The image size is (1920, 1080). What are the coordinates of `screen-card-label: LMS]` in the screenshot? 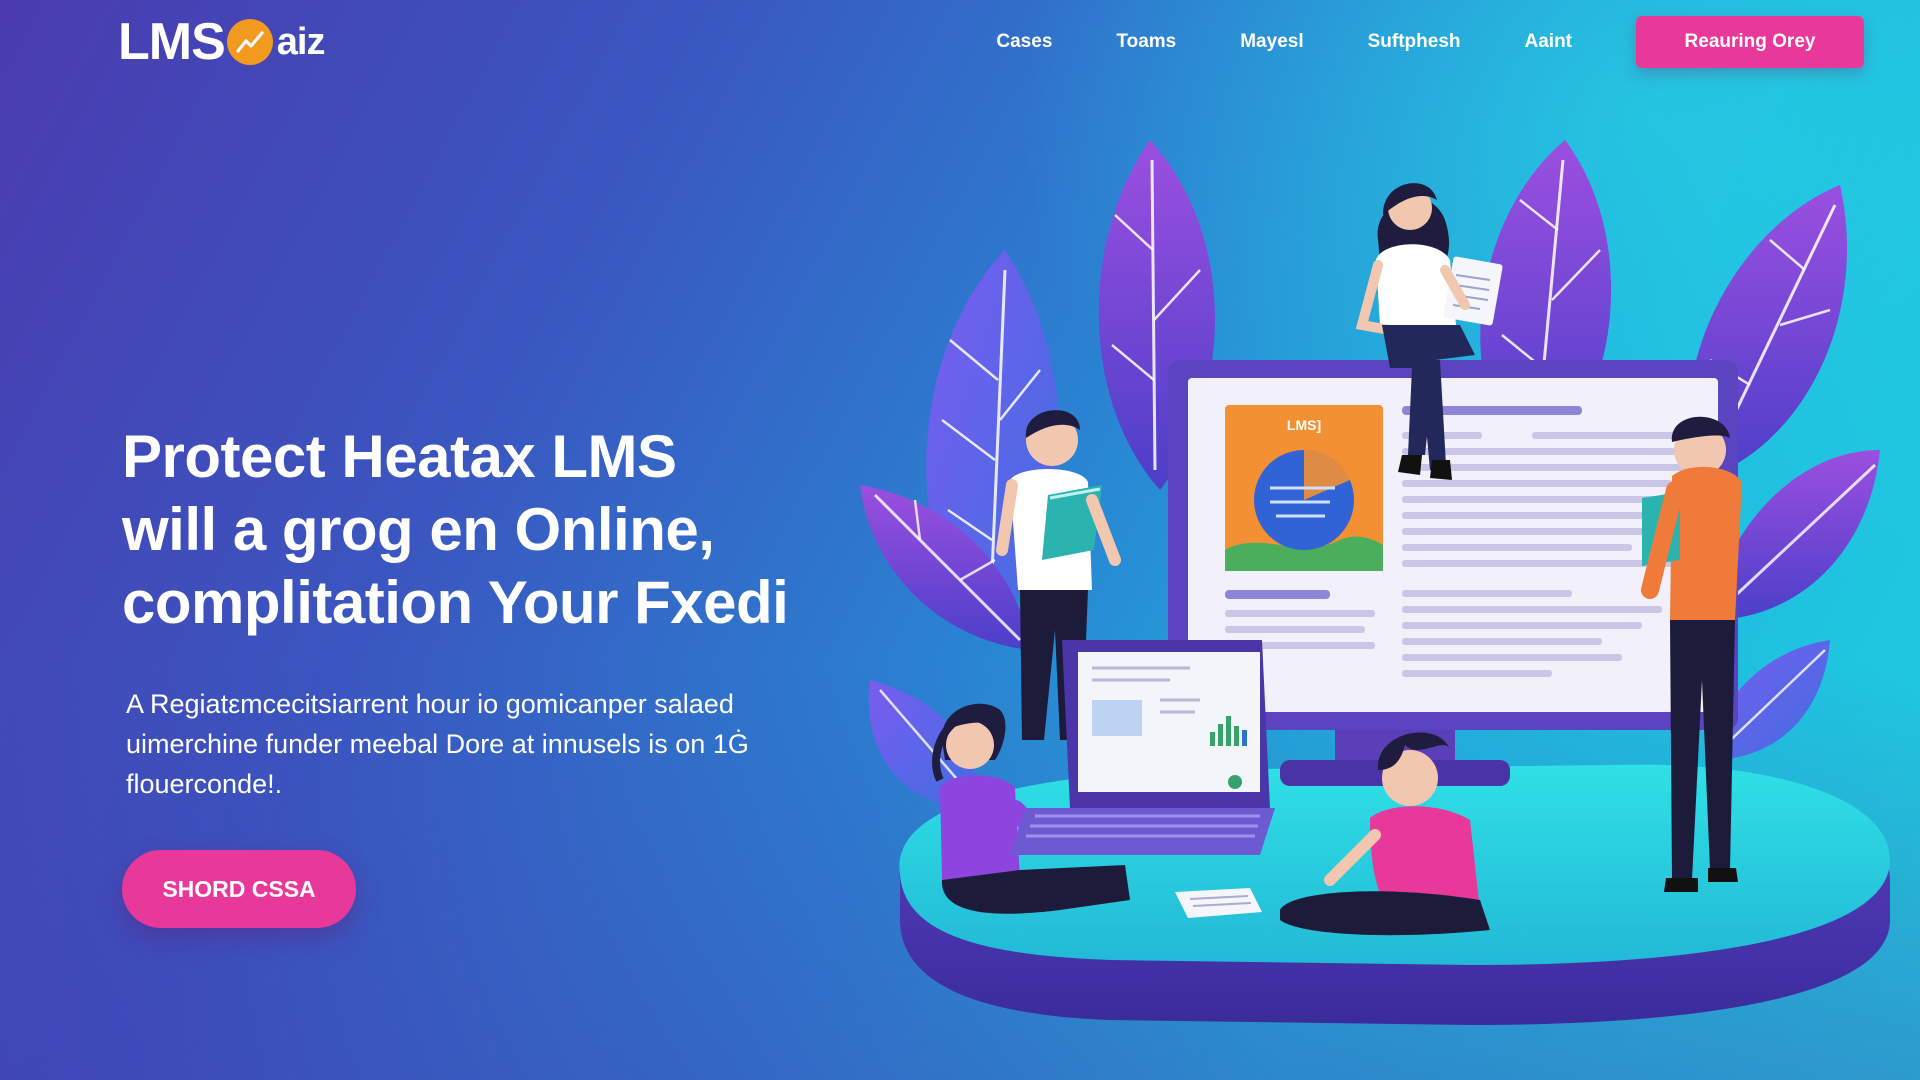 It's located at (1304, 425).